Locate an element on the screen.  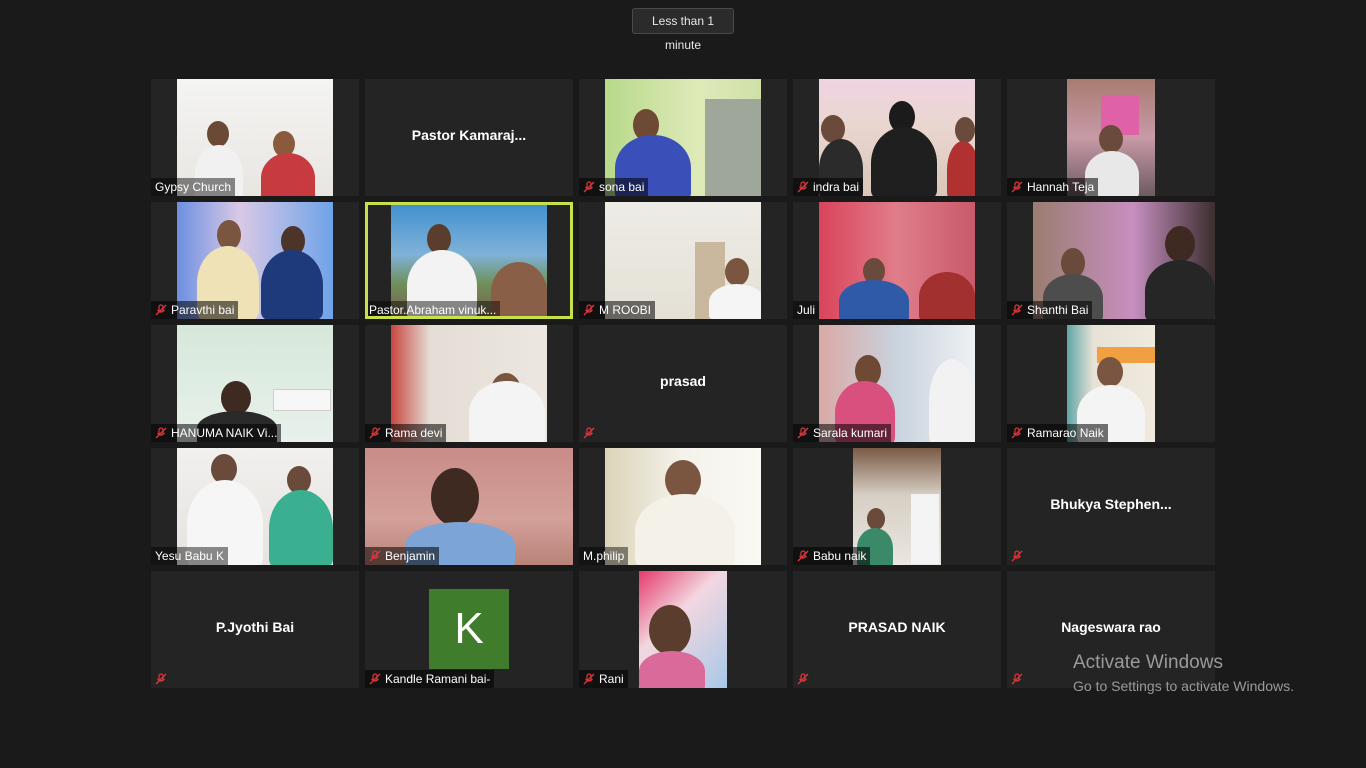
participant-label: Gypsy Church is located at coordinates (193, 187).